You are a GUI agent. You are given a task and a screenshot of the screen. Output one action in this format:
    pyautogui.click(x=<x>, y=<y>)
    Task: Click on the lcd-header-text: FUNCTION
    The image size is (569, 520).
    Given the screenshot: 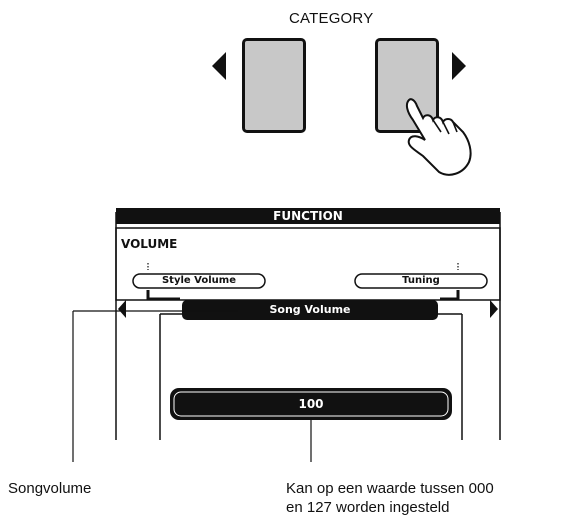 What is the action you would take?
    pyautogui.click(x=308, y=216)
    